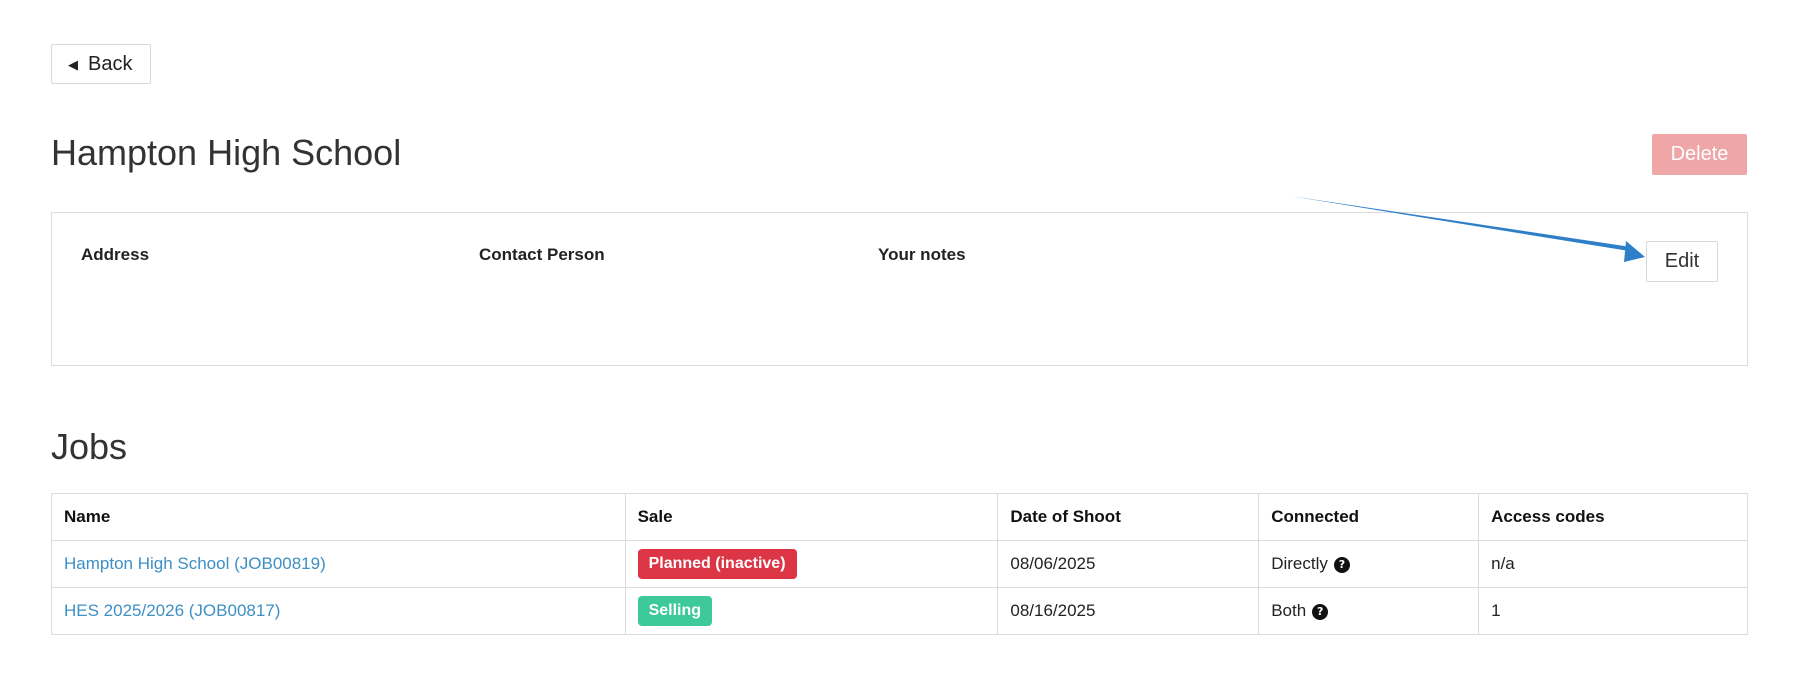 This screenshot has height=696, width=1798. What do you see at coordinates (115, 254) in the screenshot?
I see `address-label: Address` at bounding box center [115, 254].